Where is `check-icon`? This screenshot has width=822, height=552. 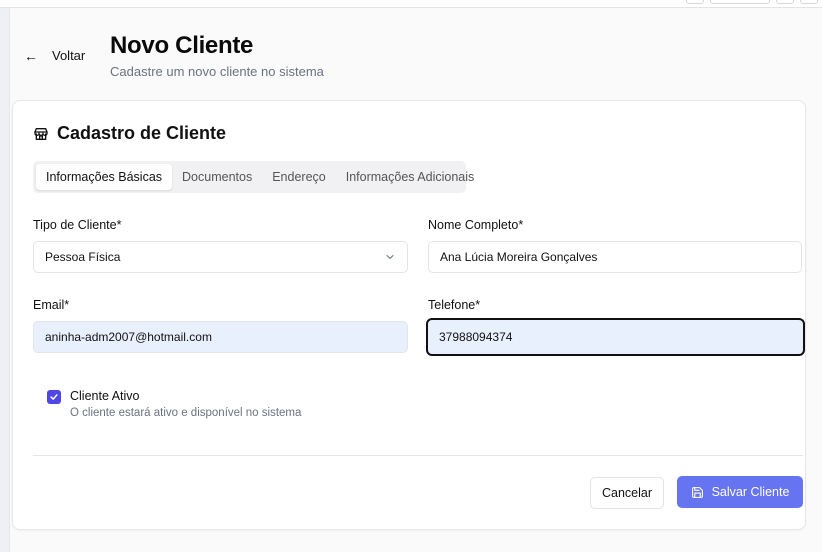
check-icon is located at coordinates (54, 397).